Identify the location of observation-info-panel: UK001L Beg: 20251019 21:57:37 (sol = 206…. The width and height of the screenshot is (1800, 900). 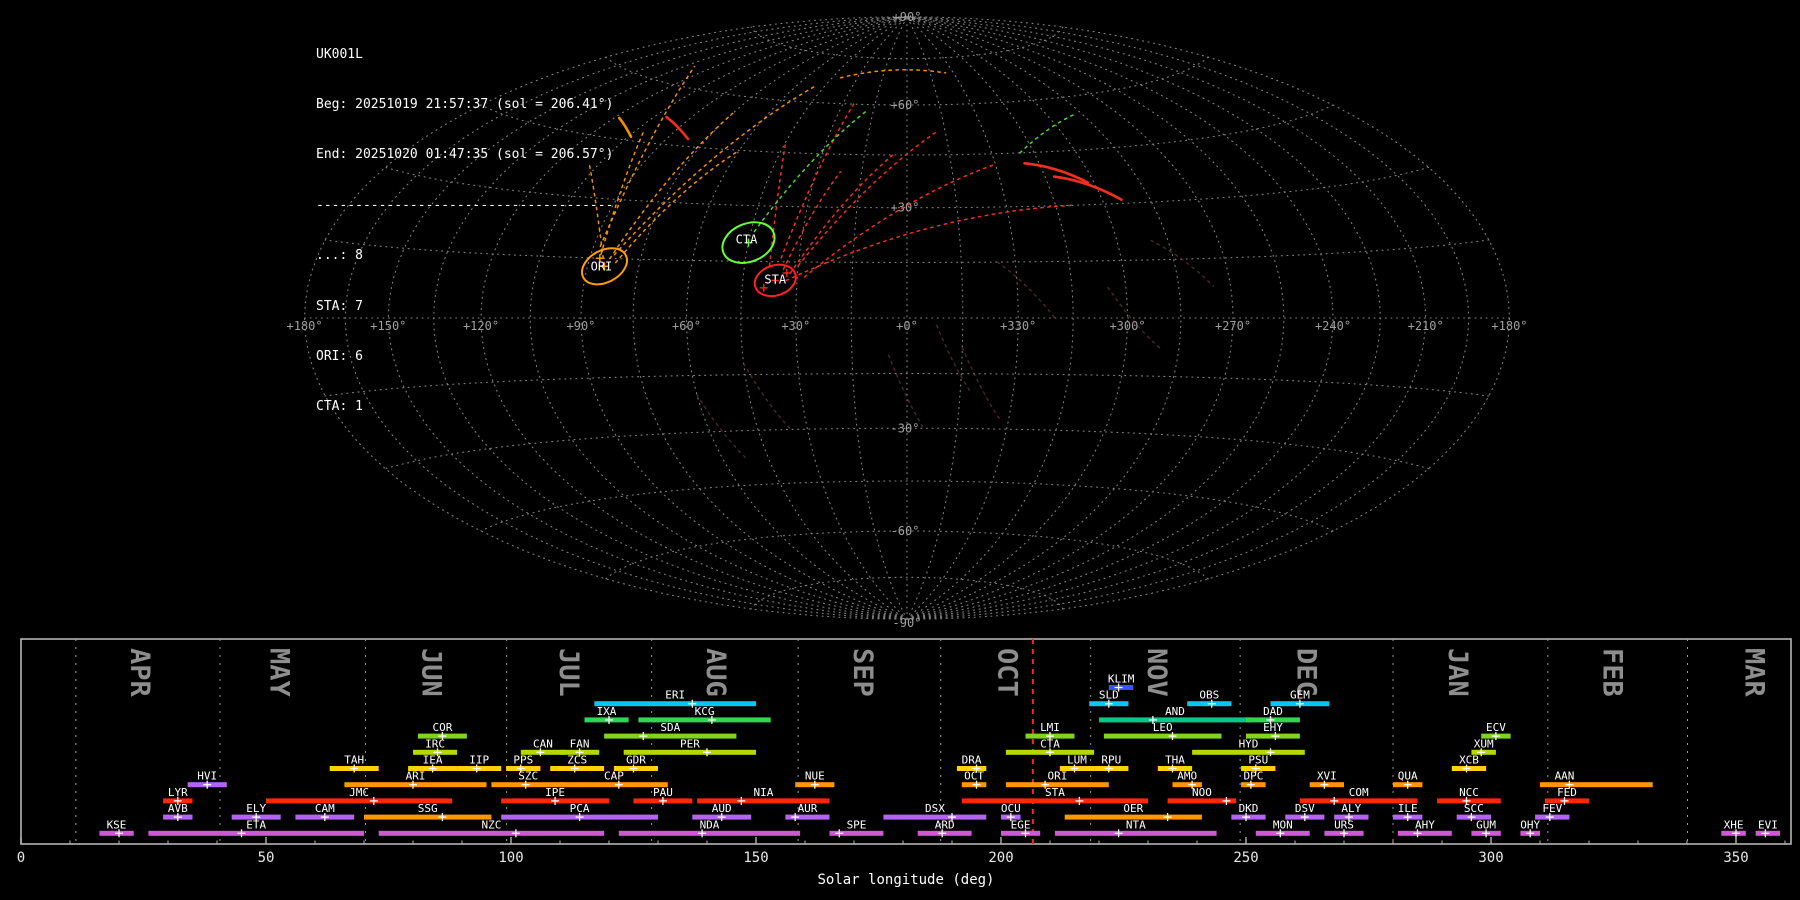
(464, 231).